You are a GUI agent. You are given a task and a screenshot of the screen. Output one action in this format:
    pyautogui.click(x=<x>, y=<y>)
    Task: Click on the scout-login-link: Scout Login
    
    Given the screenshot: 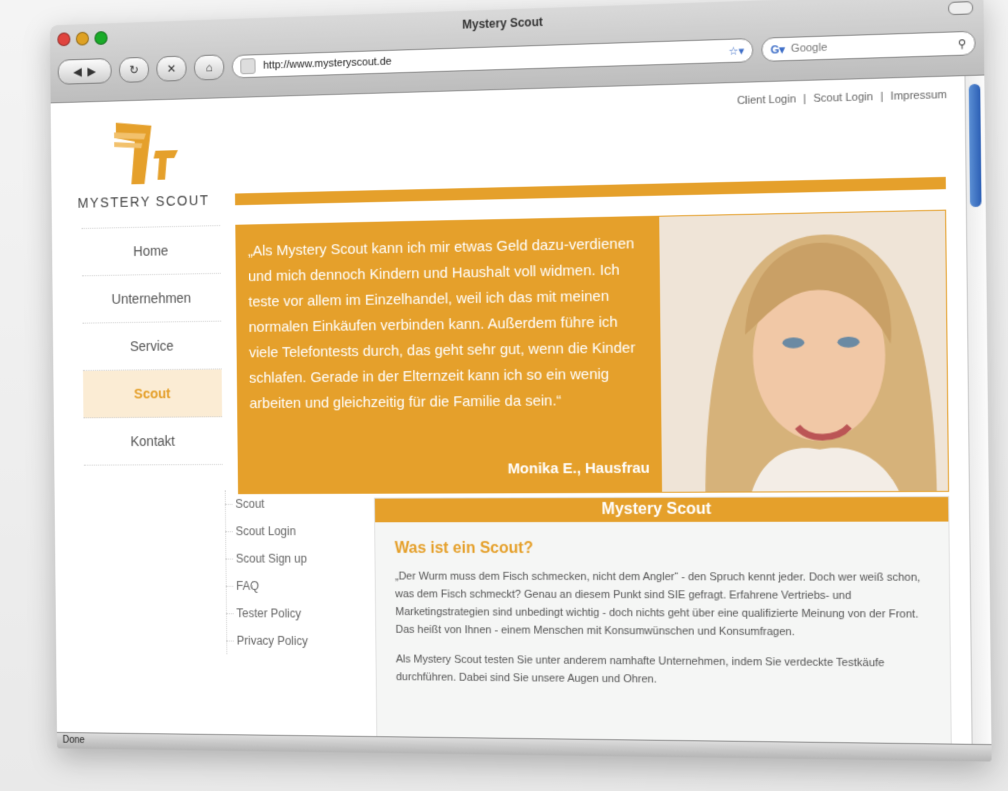 What is the action you would take?
    pyautogui.click(x=843, y=98)
    